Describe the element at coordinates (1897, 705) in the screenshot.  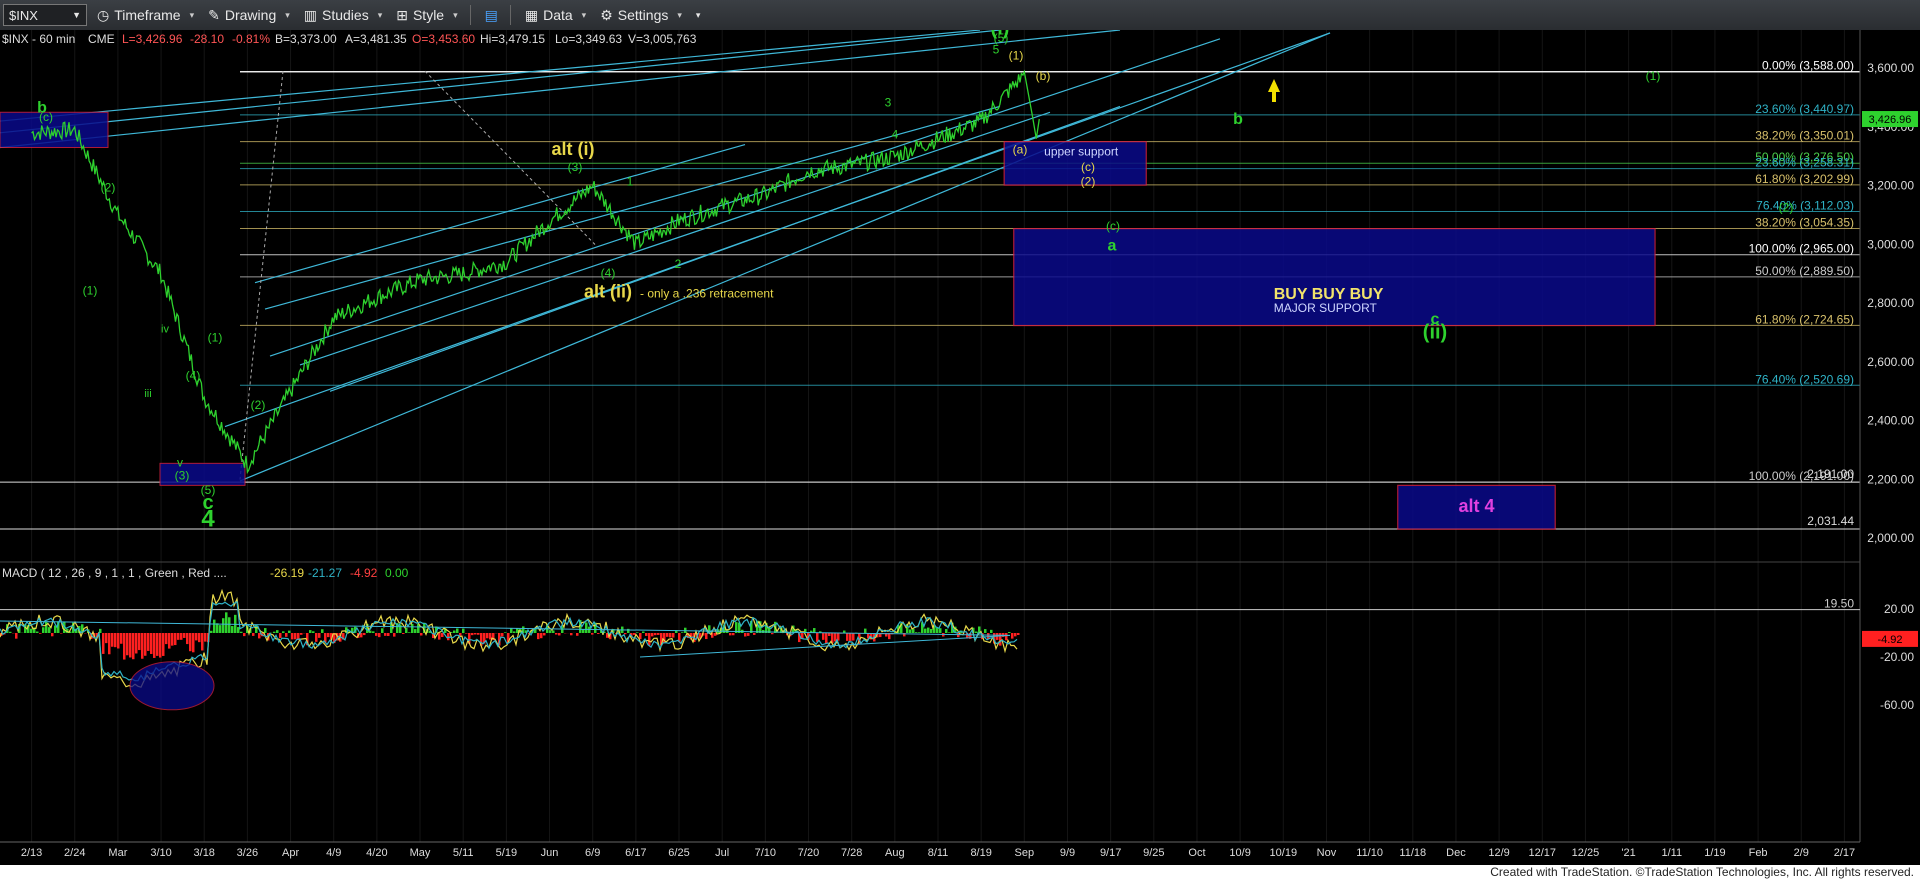
I see `macd-tick-label: -60.00` at that location.